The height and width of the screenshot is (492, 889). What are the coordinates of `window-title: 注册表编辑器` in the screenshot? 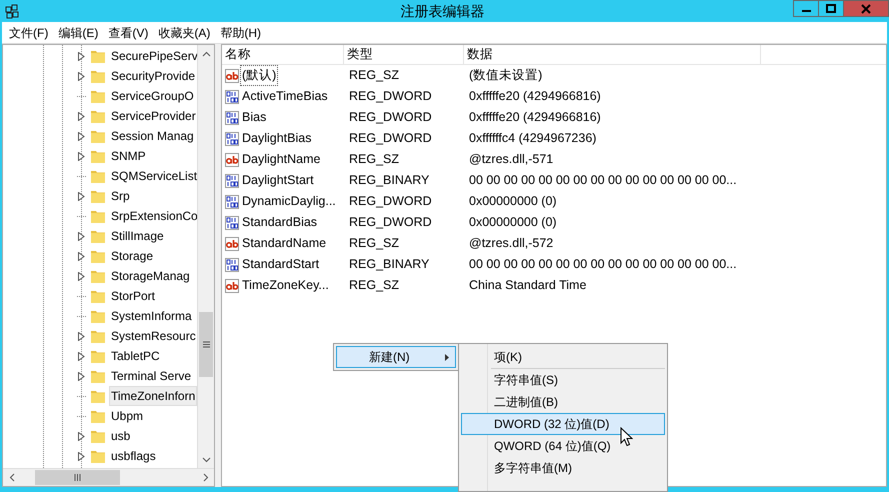 It's located at (442, 11).